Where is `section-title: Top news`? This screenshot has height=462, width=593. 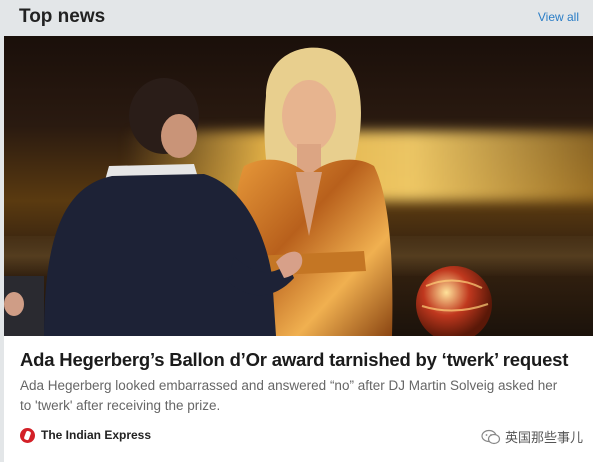 section-title: Top news is located at coordinates (62, 16).